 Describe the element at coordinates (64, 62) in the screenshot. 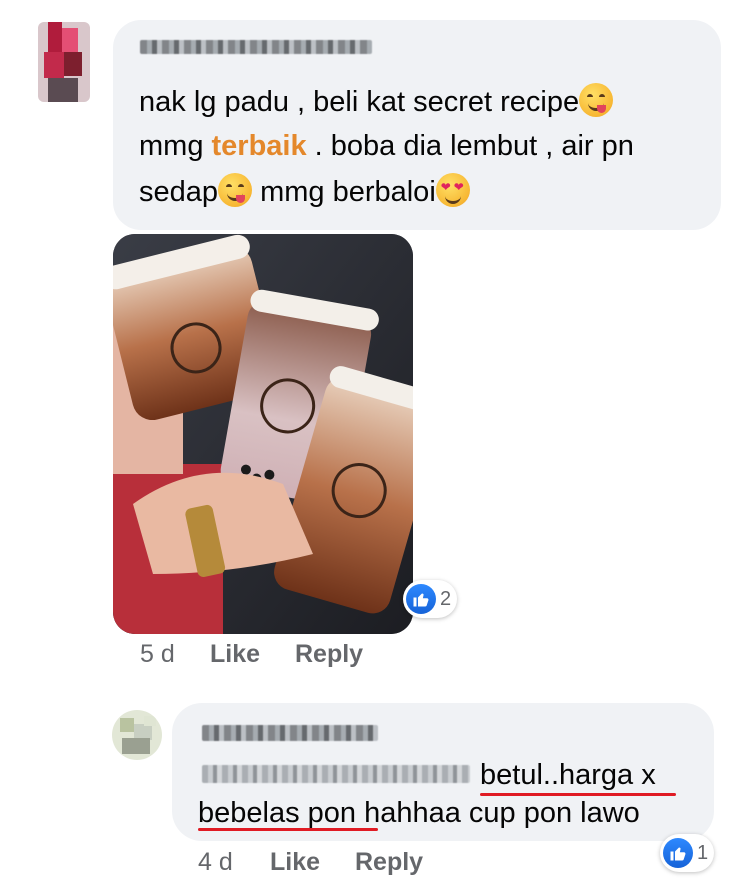

I see `commenter-avatar` at that location.